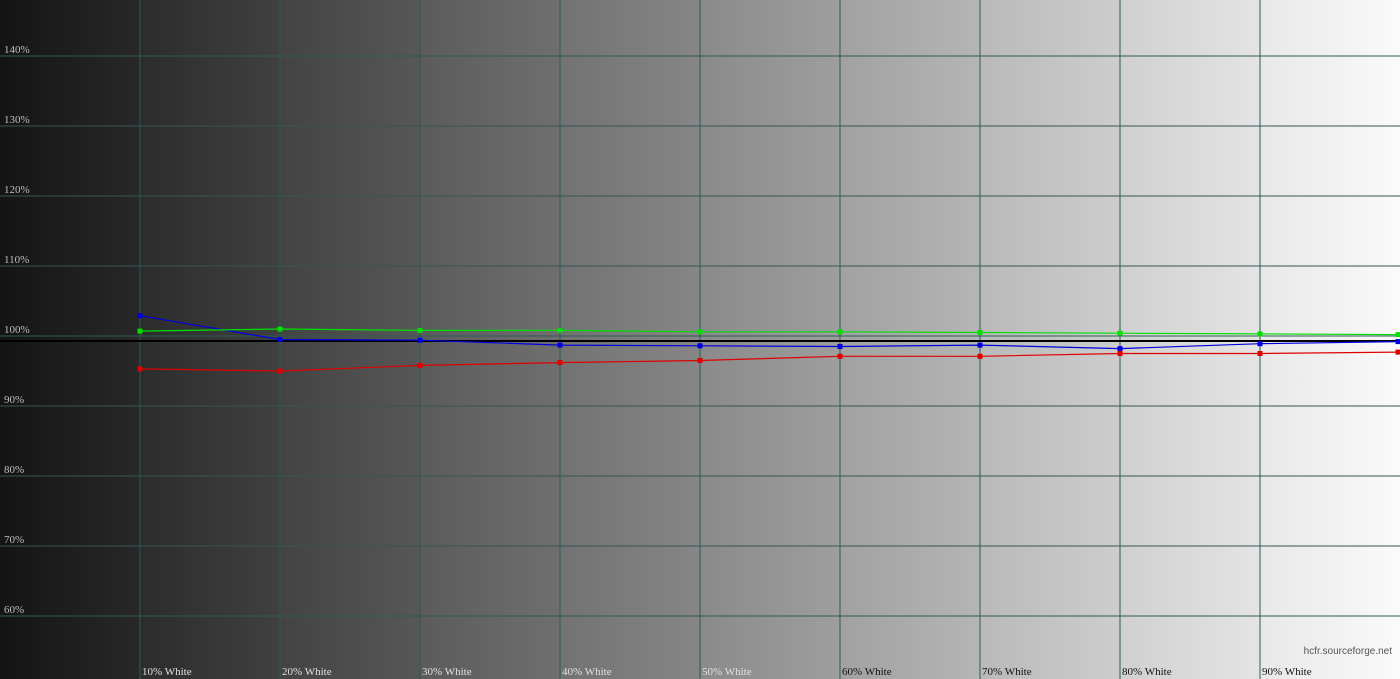 The width and height of the screenshot is (1400, 679). Describe the element at coordinates (16, 260) in the screenshot. I see `y-tick-label: 110%` at that location.